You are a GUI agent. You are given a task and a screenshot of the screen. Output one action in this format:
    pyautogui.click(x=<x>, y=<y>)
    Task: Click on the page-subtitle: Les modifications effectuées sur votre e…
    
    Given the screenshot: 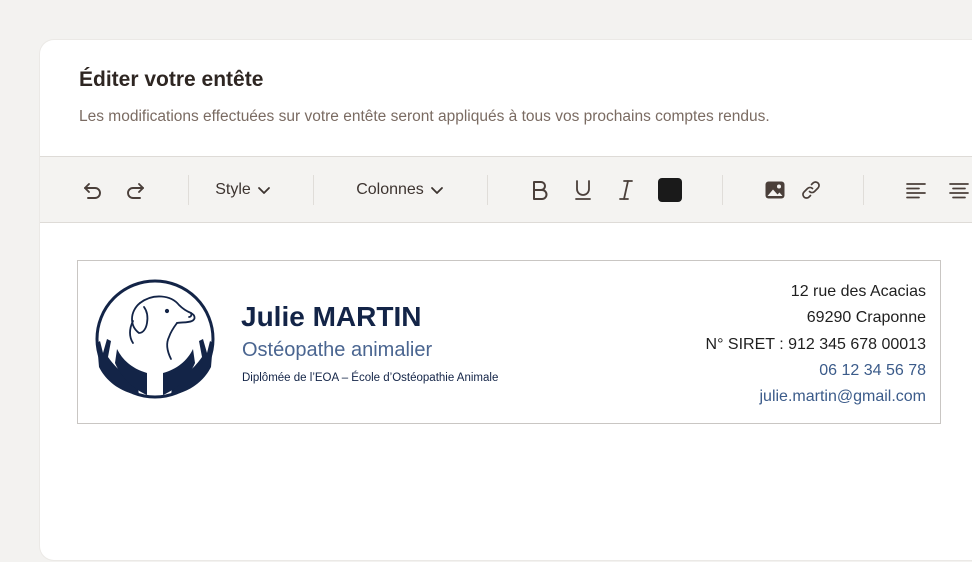 What is the action you would take?
    pyautogui.click(x=424, y=116)
    